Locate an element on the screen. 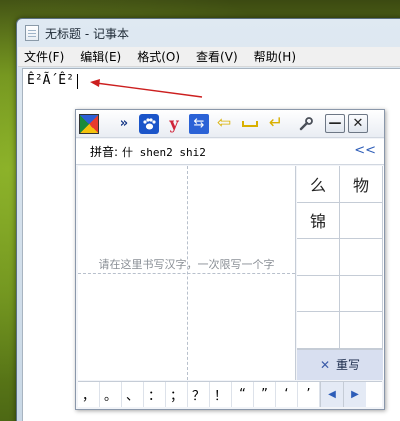 The height and width of the screenshot is (421, 400). pinyin-label: 拼音: is located at coordinates (104, 152).